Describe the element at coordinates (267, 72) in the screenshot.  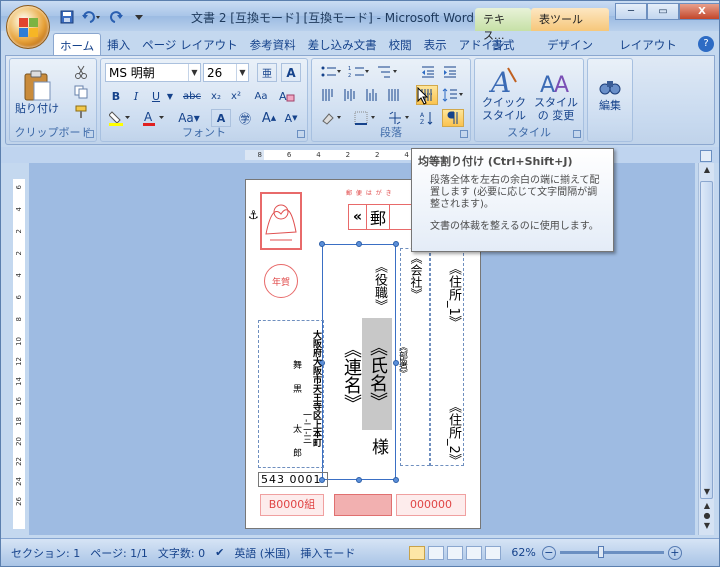
I see `phonetic-guide-icon: 亜` at that location.